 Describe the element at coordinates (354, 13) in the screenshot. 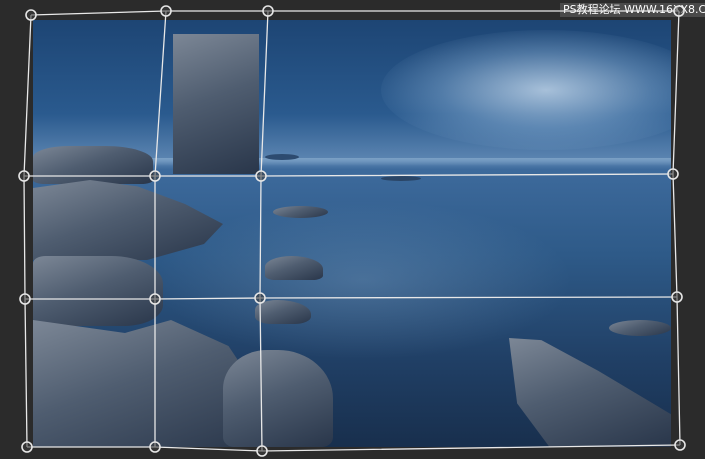

I see `warp-border-top` at that location.